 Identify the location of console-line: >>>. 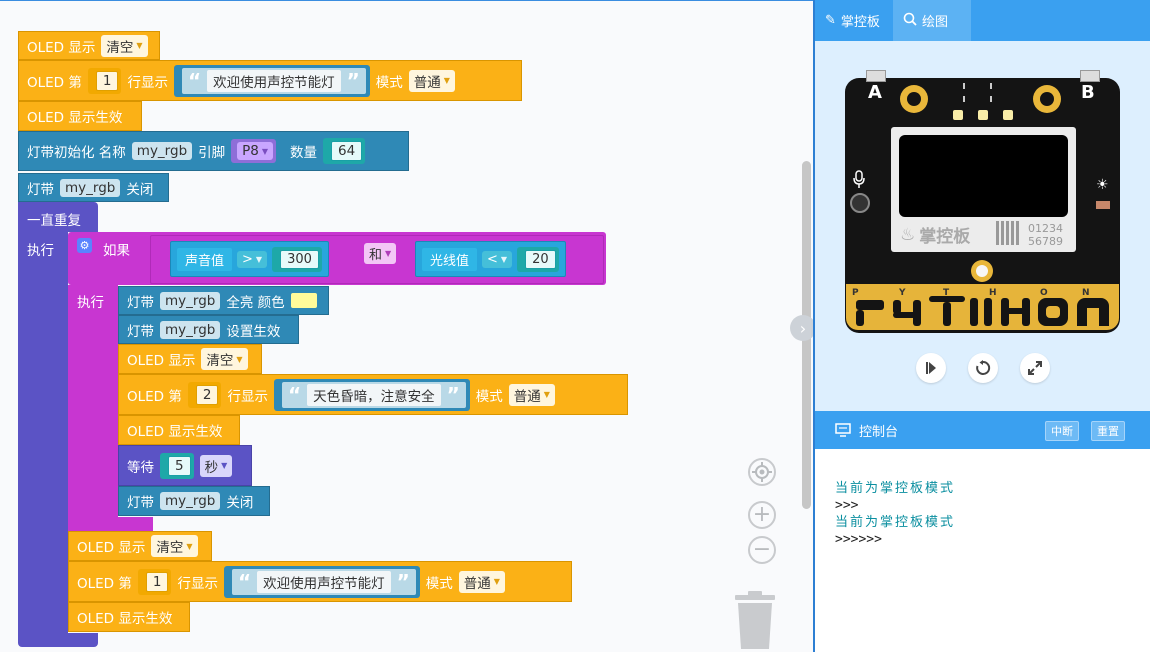
(847, 505).